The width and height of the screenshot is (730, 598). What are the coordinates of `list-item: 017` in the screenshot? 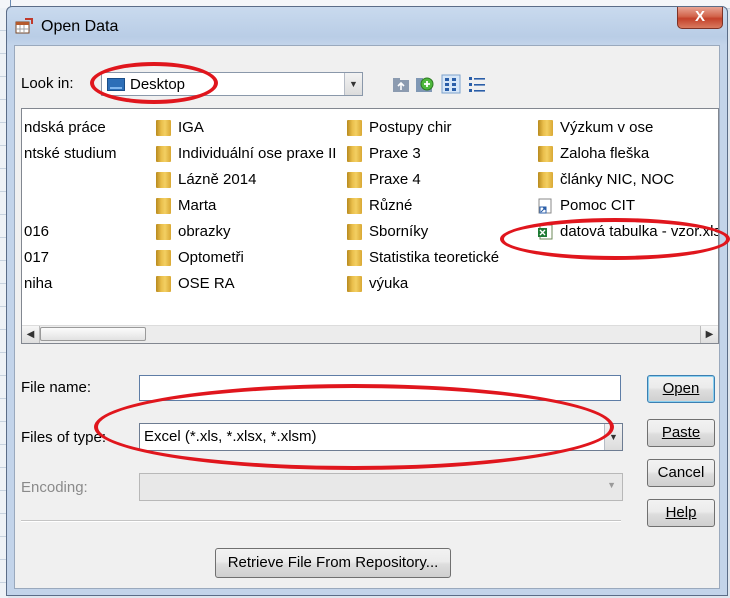 It's located at (36, 257).